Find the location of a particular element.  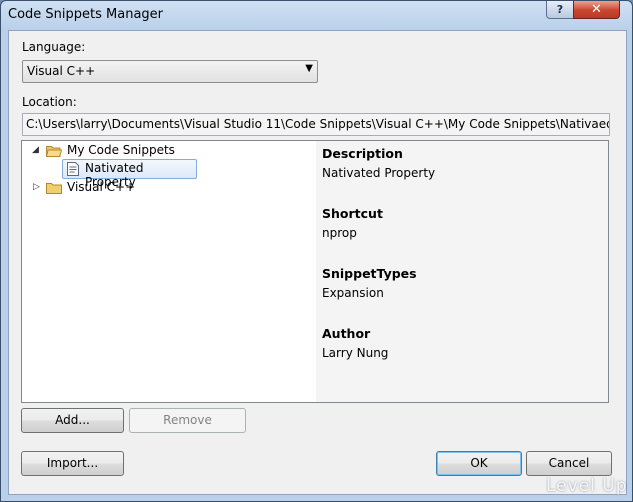

tree-item-my-code-snippets: ◢ My Code Snippets is located at coordinates (168, 151).